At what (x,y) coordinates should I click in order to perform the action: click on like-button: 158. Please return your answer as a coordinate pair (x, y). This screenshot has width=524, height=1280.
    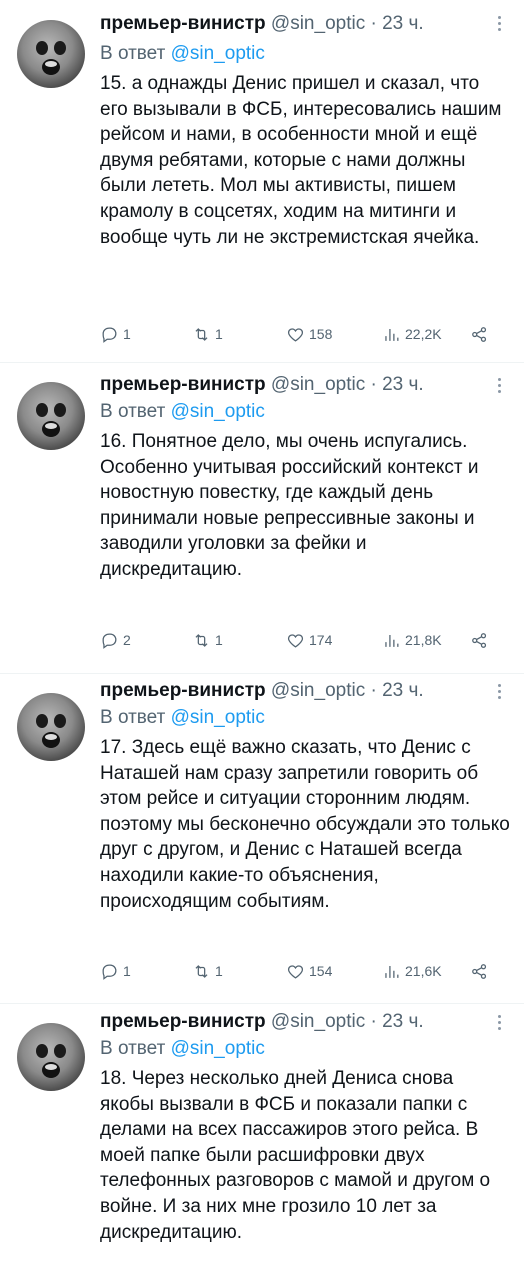
    Looking at the image, I should click on (309, 334).